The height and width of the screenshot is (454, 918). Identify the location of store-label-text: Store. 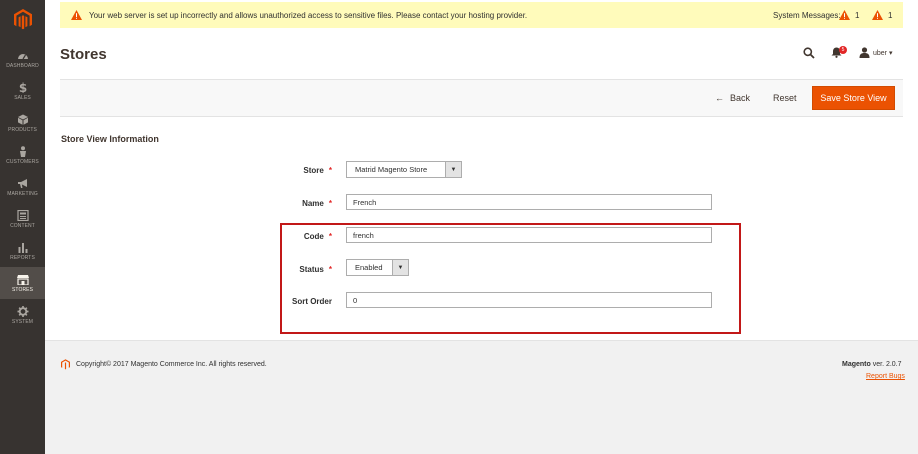
(313, 170).